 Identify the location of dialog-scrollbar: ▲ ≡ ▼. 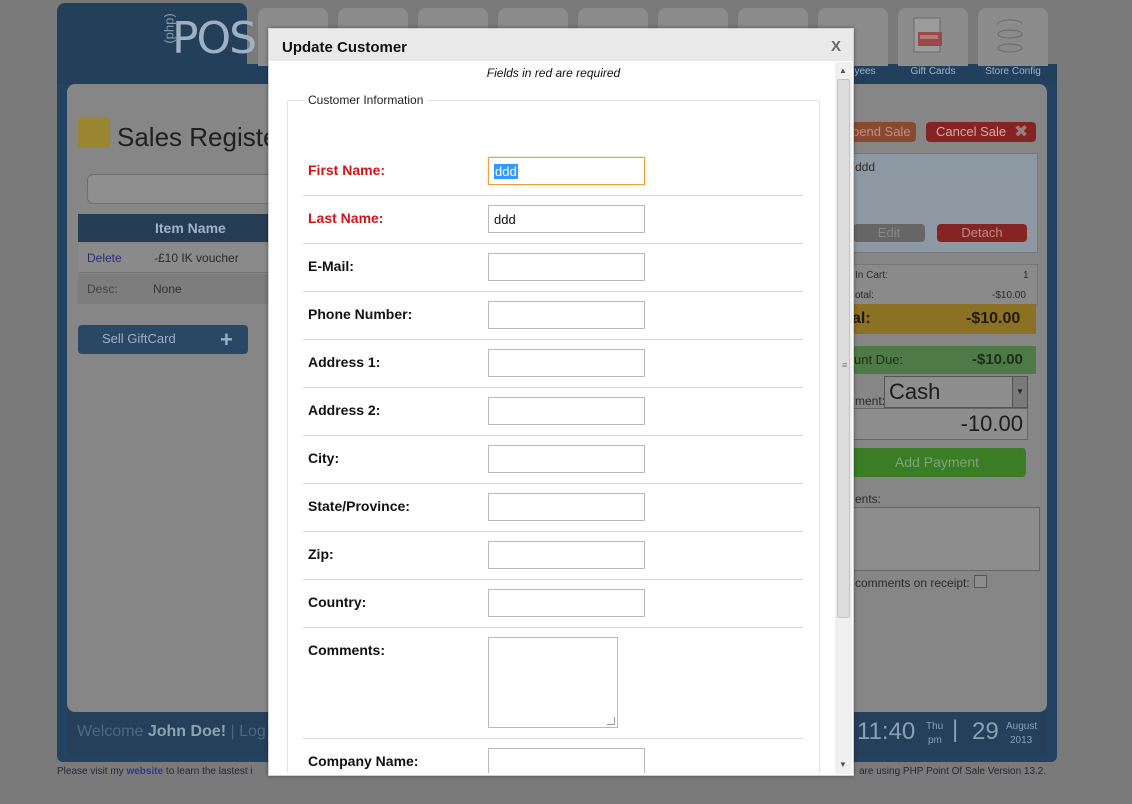
(843, 418).